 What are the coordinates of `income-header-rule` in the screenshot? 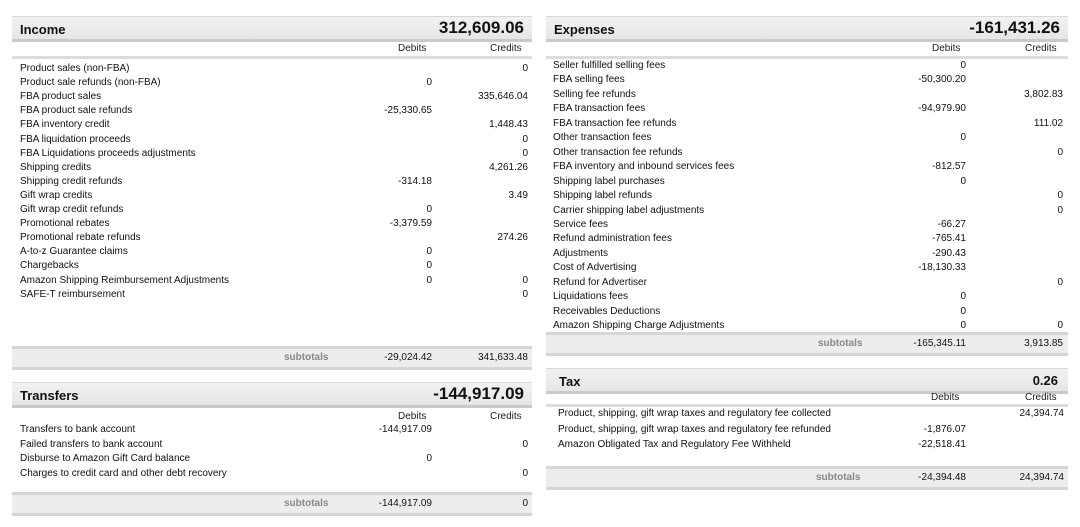 It's located at (272, 57).